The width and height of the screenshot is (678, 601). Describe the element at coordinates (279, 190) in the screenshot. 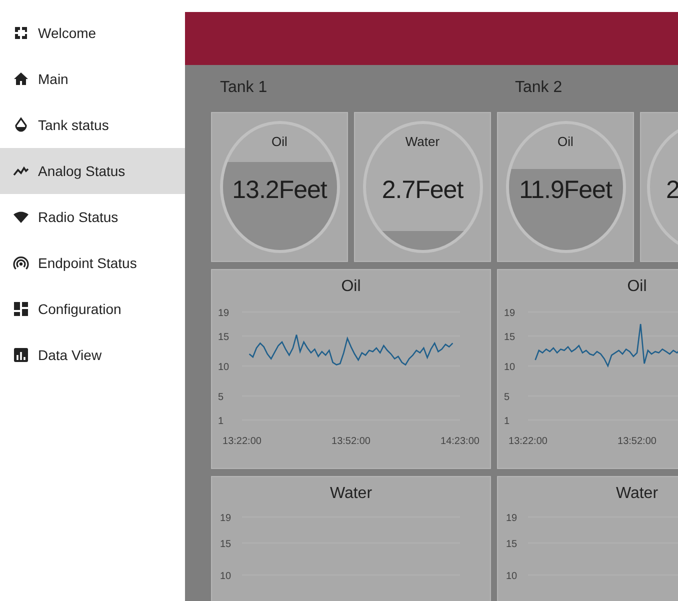

I see `gauge-value: 13.2Feet` at that location.